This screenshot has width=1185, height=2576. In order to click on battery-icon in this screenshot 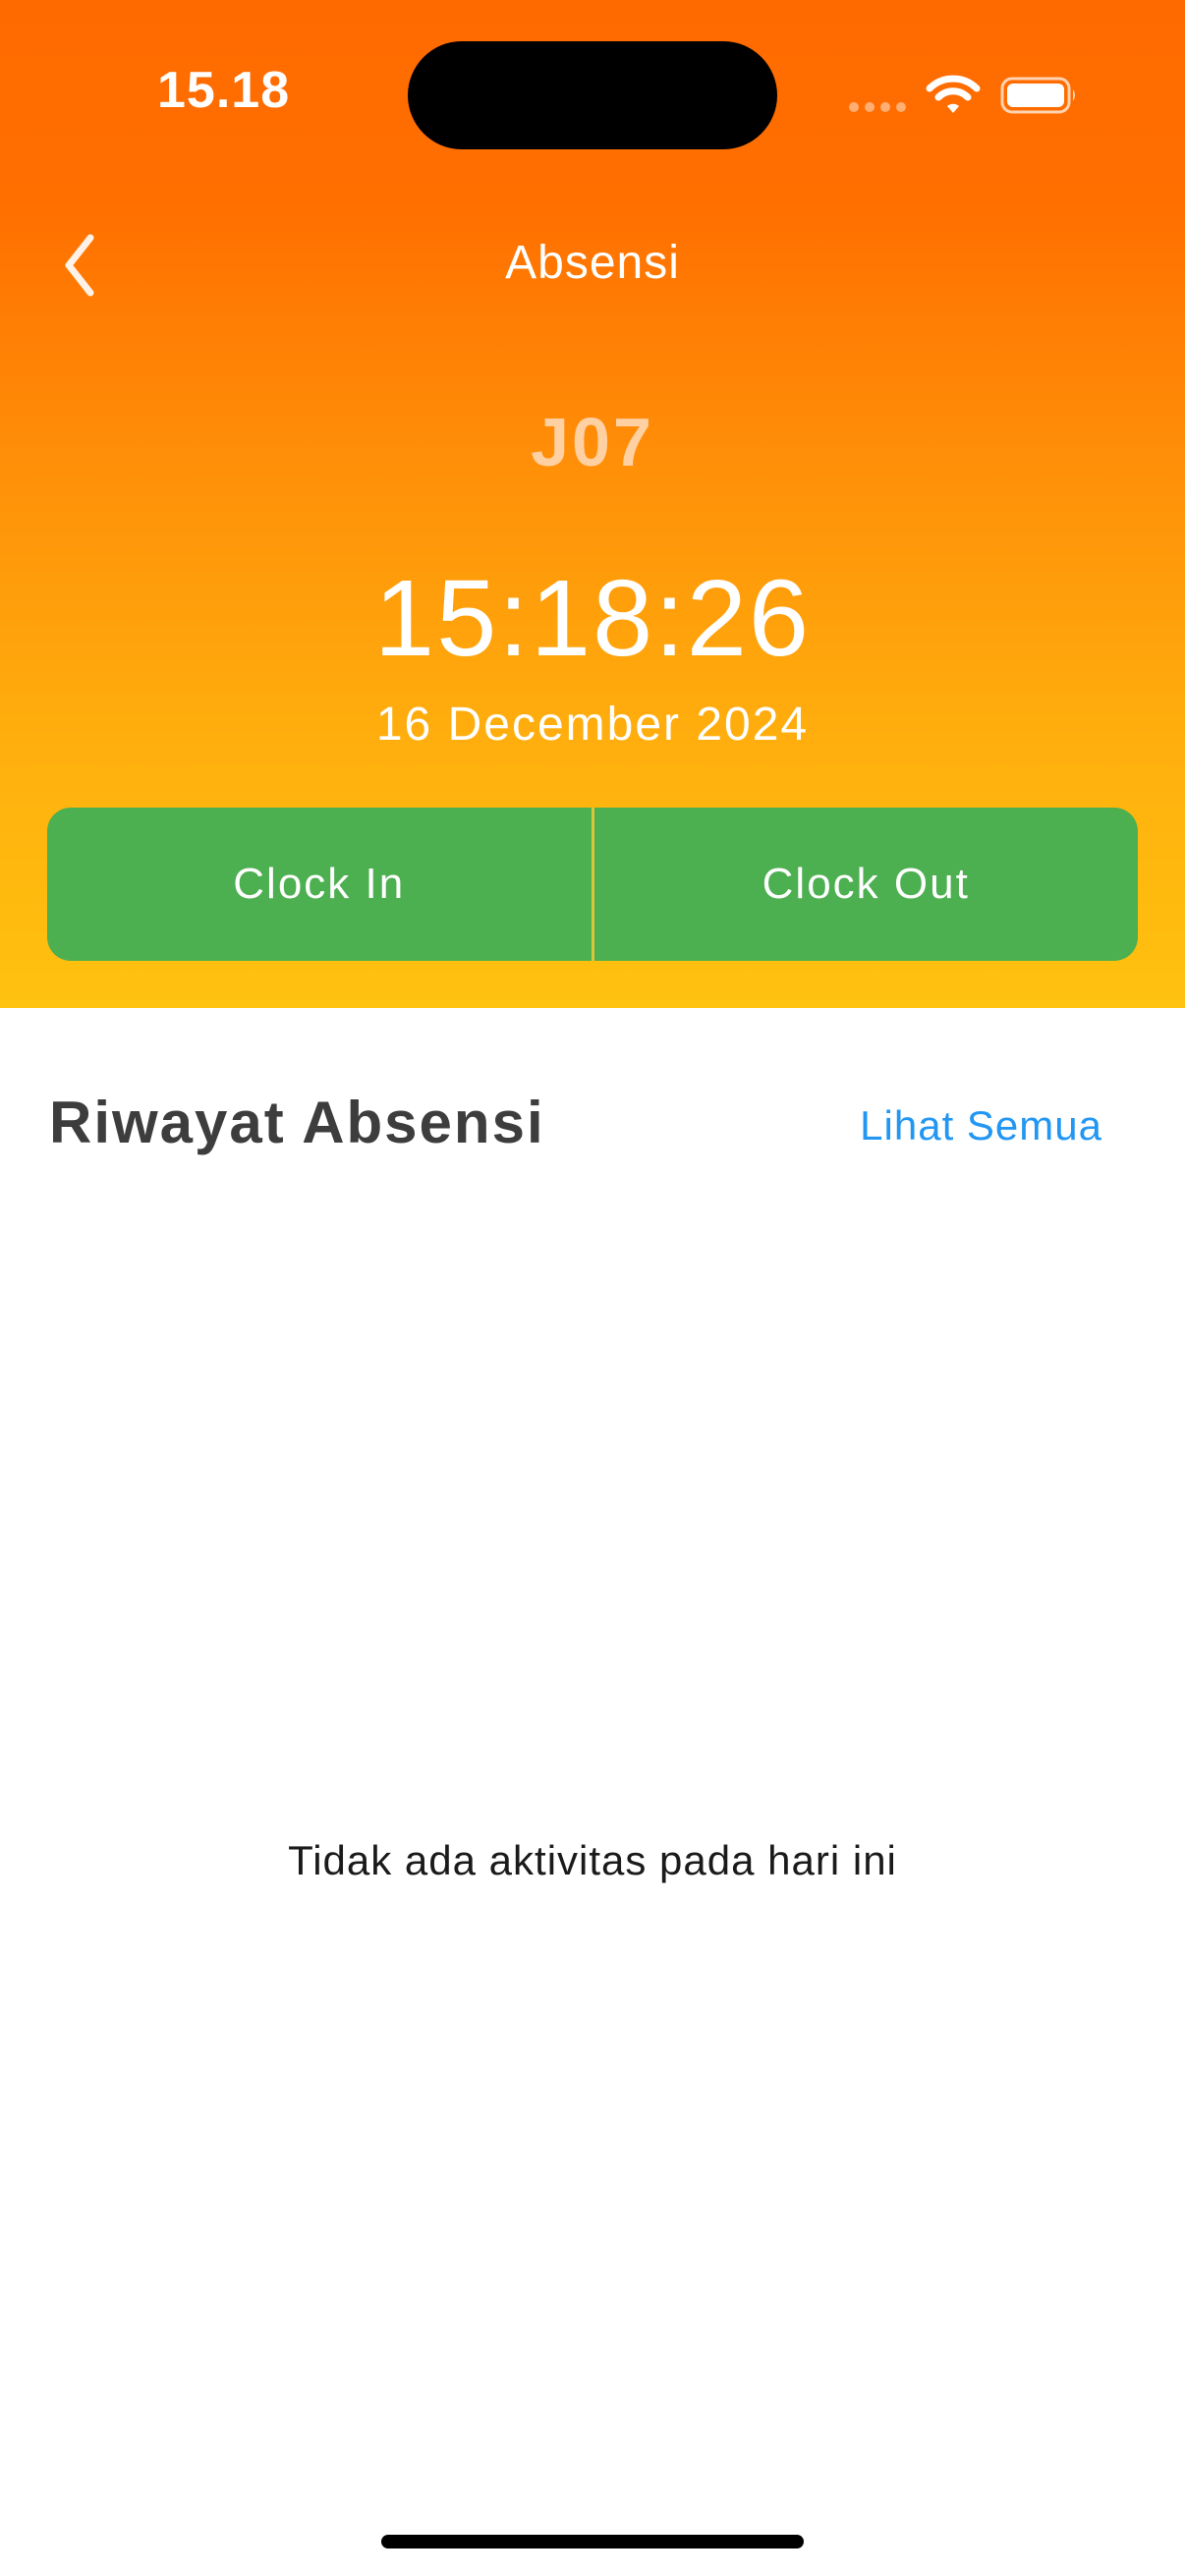, I will do `click(1038, 95)`.